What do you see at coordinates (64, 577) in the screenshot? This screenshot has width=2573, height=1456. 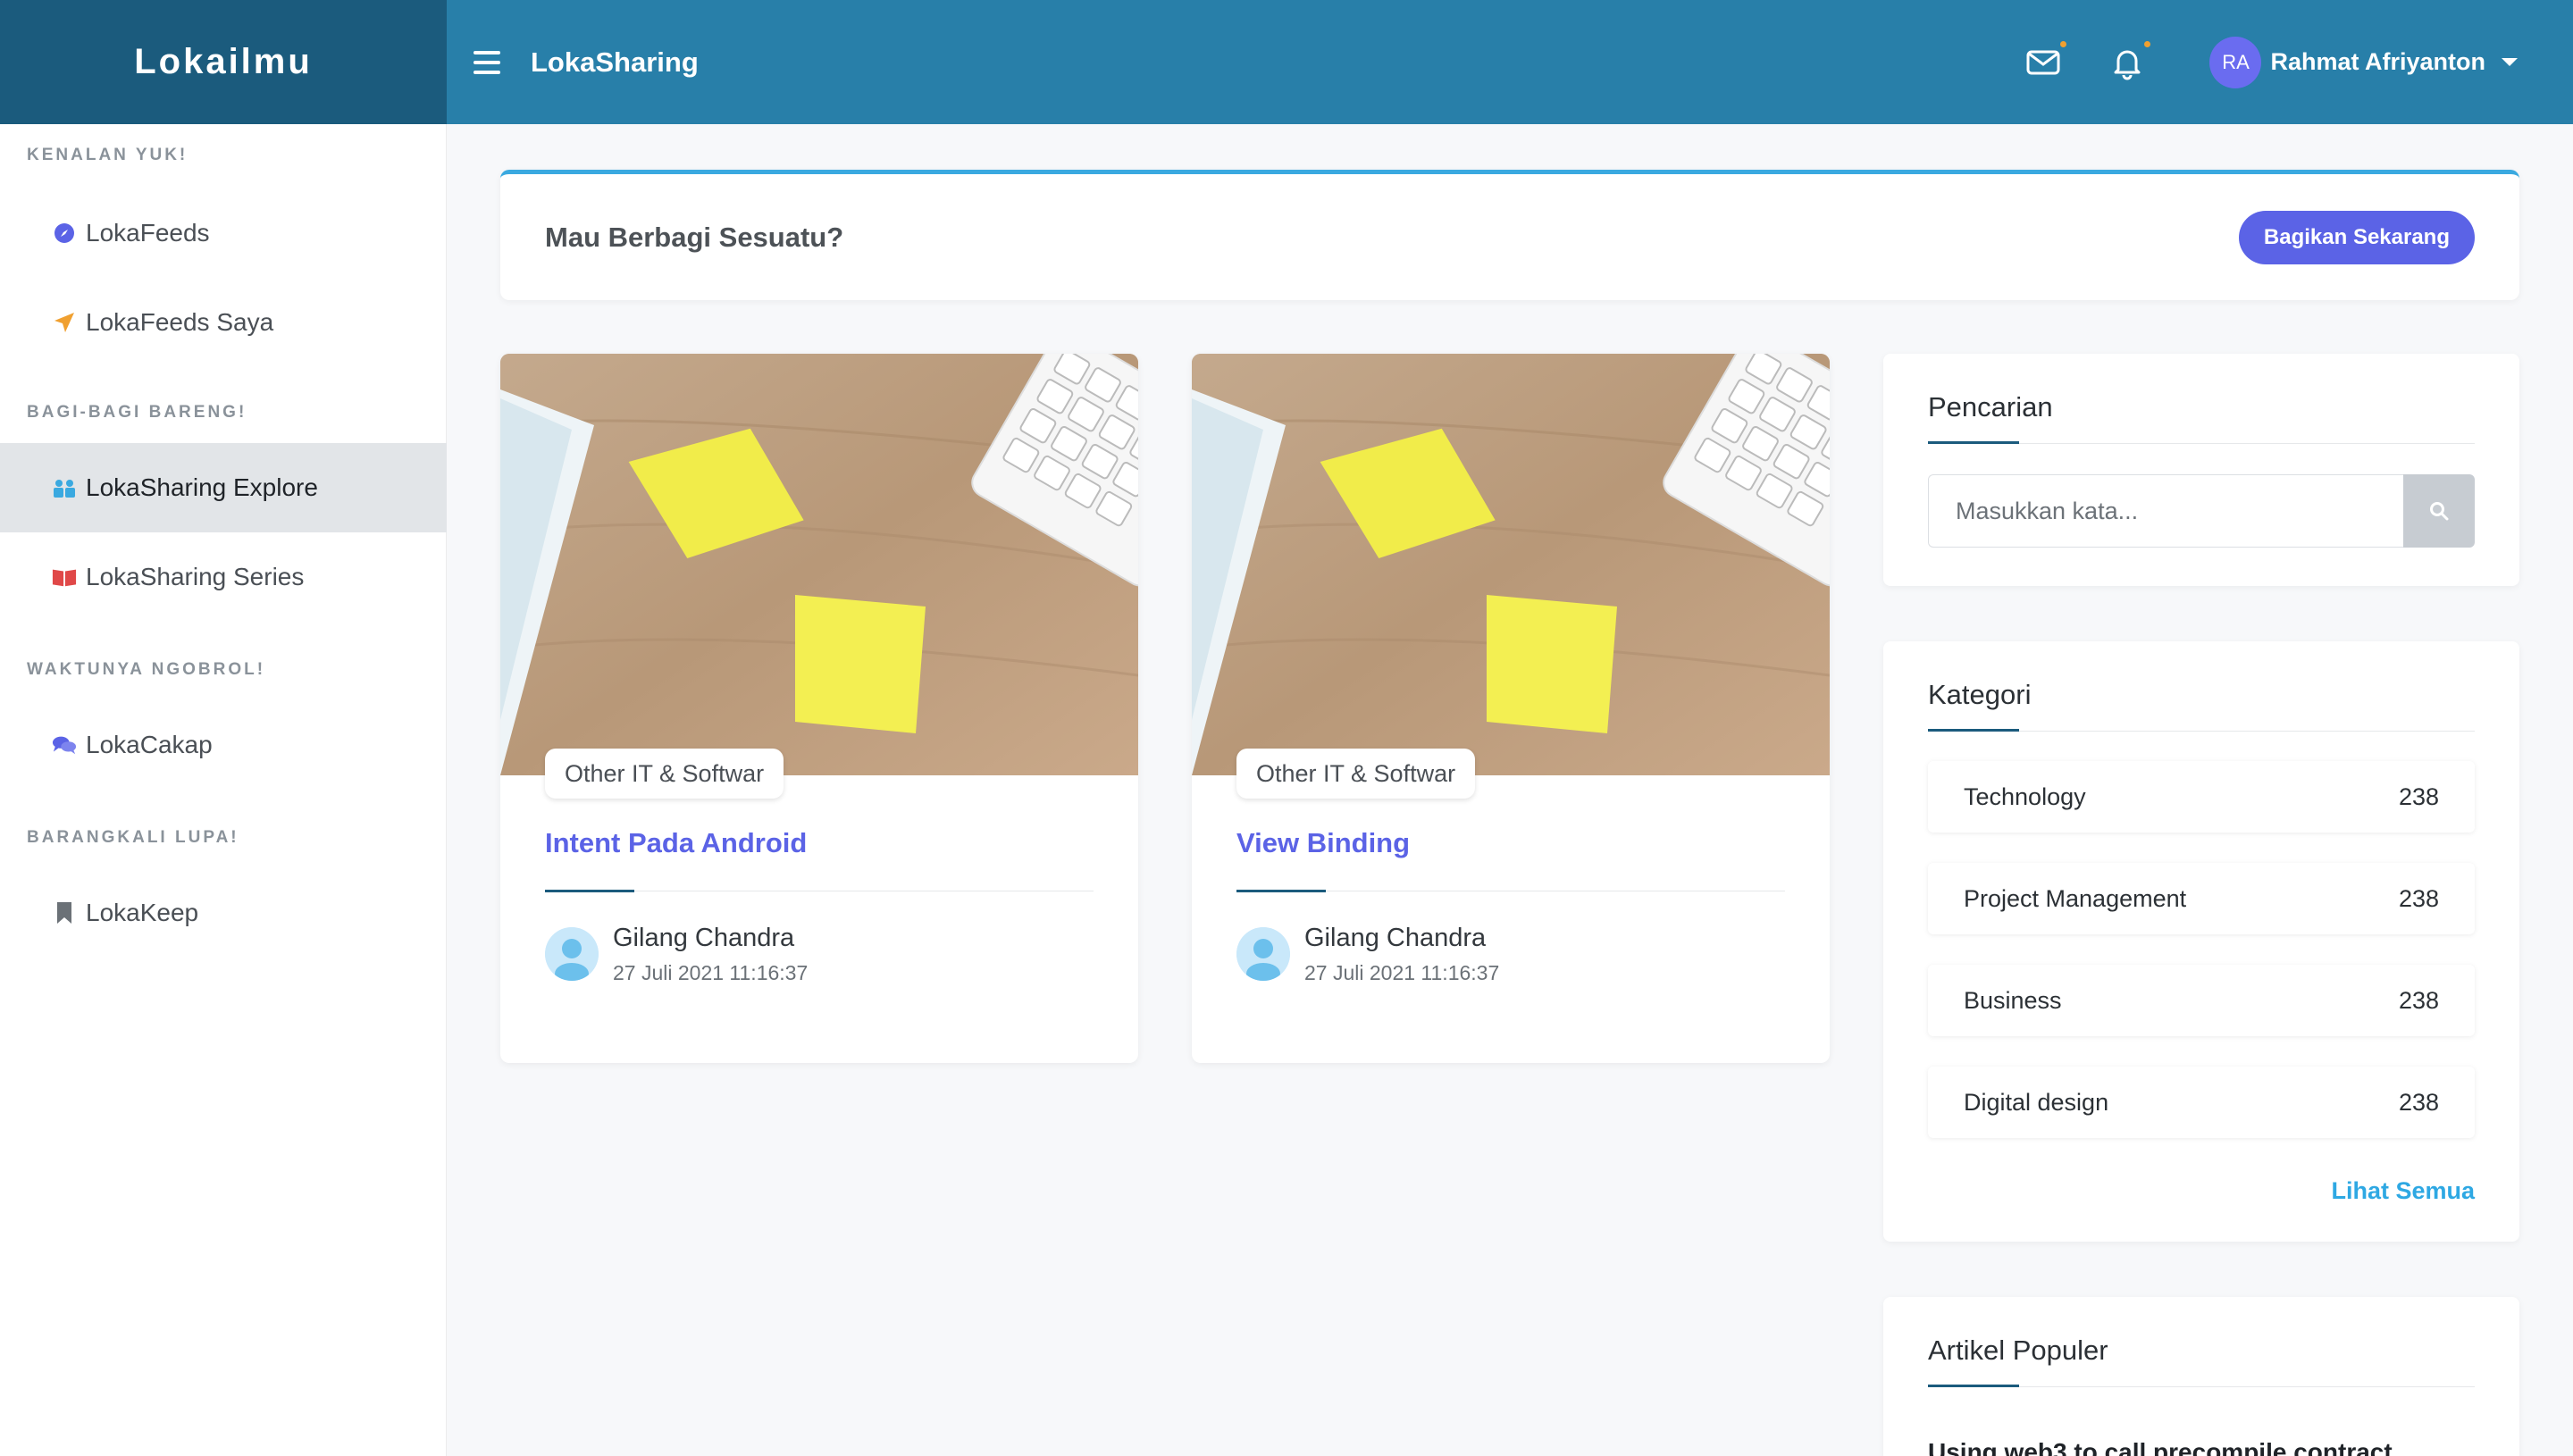 I see `book-icon` at bounding box center [64, 577].